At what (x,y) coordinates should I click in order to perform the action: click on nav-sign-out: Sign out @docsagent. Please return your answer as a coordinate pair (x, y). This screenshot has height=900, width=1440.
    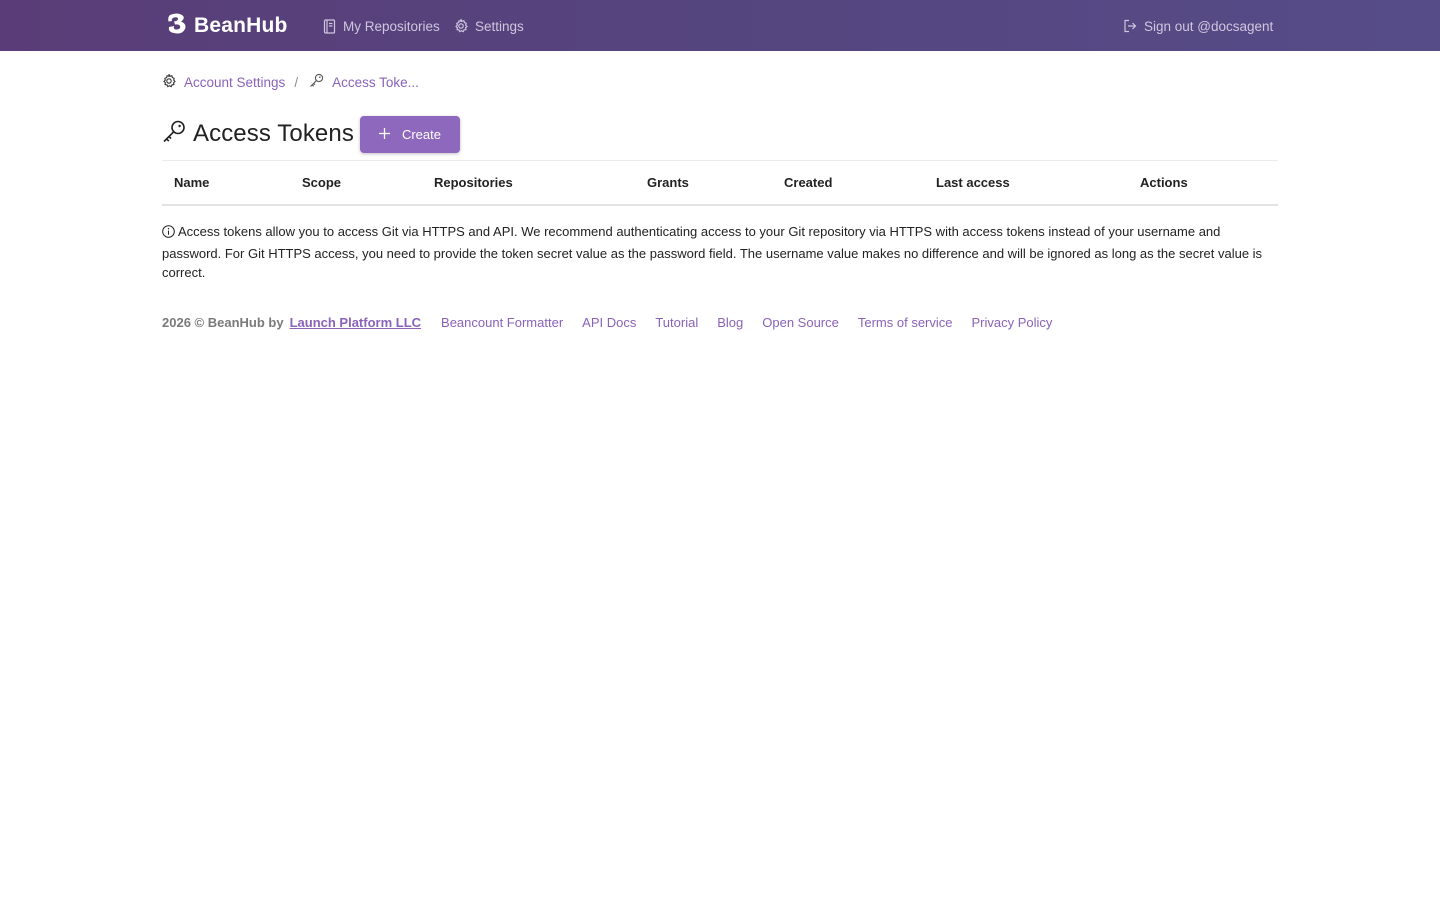
    Looking at the image, I should click on (1198, 26).